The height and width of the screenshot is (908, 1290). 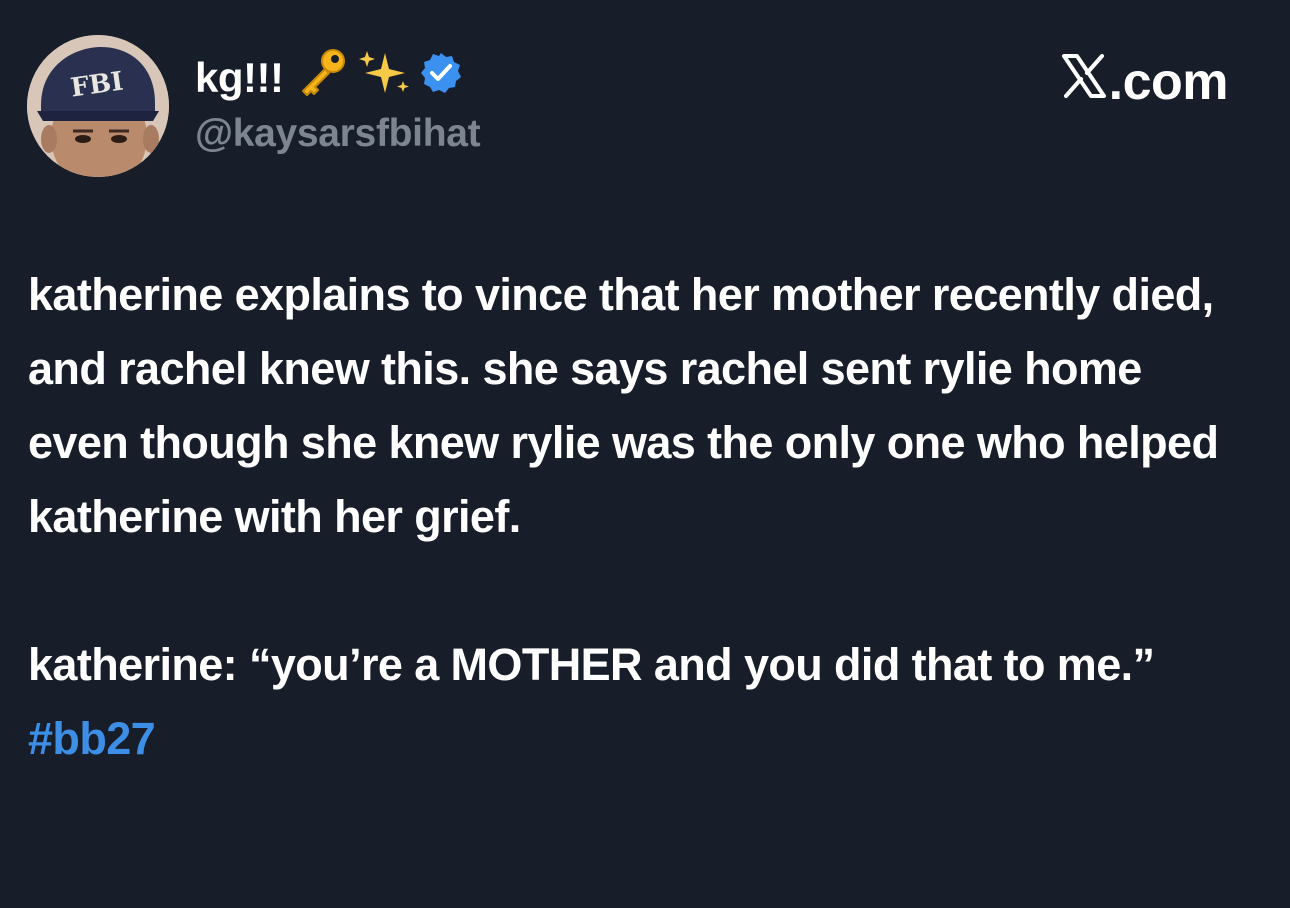 I want to click on display-name: kg!!!, so click(x=333, y=78).